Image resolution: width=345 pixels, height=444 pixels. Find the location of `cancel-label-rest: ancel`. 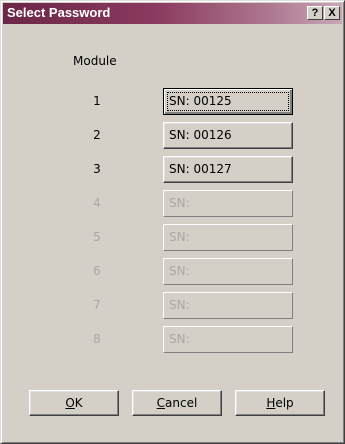

cancel-label-rest: ancel is located at coordinates (181, 403).